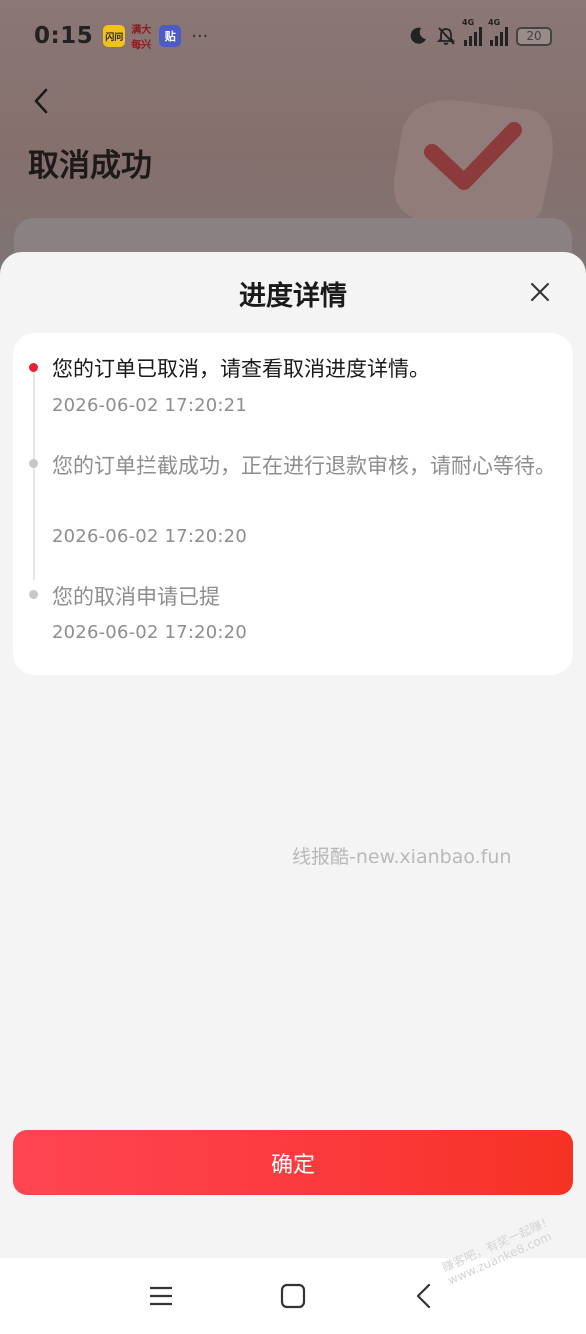 This screenshot has height=1334, width=586. I want to click on mute-bell-icon, so click(446, 36).